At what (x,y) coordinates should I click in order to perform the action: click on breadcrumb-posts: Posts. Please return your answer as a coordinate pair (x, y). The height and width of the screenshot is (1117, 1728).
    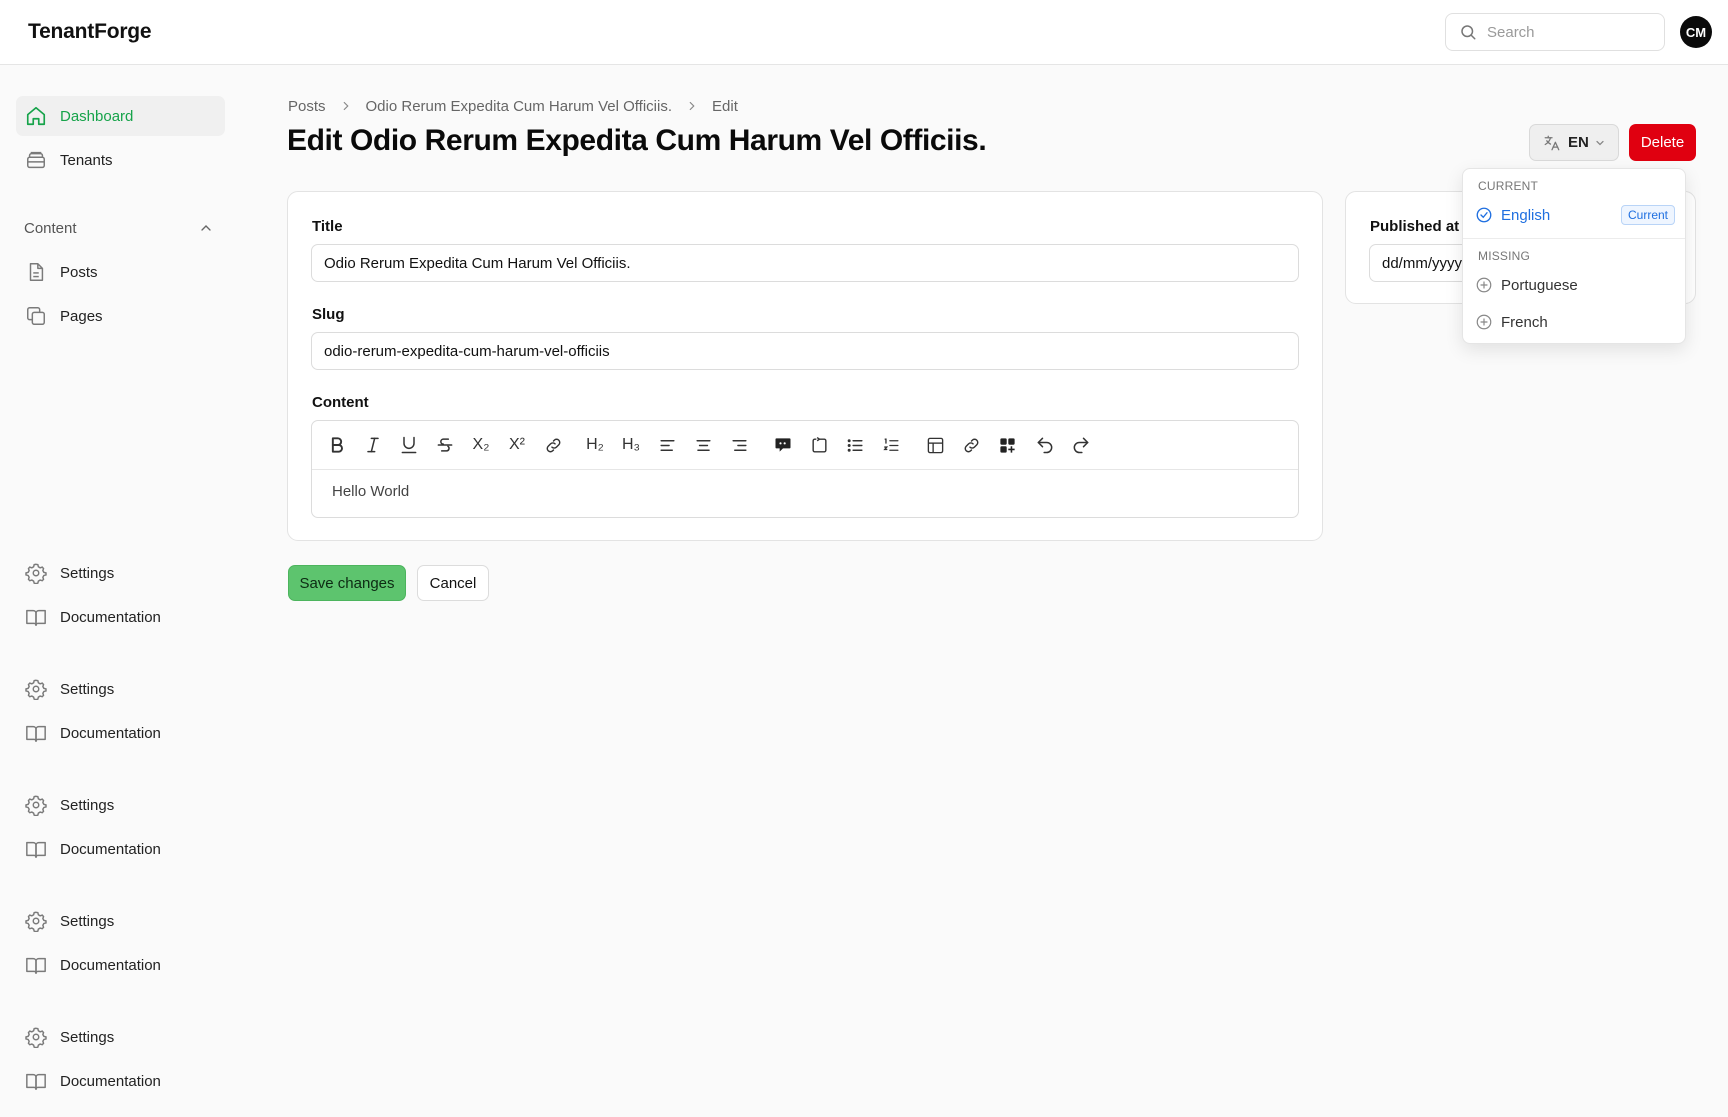
    Looking at the image, I should click on (307, 106).